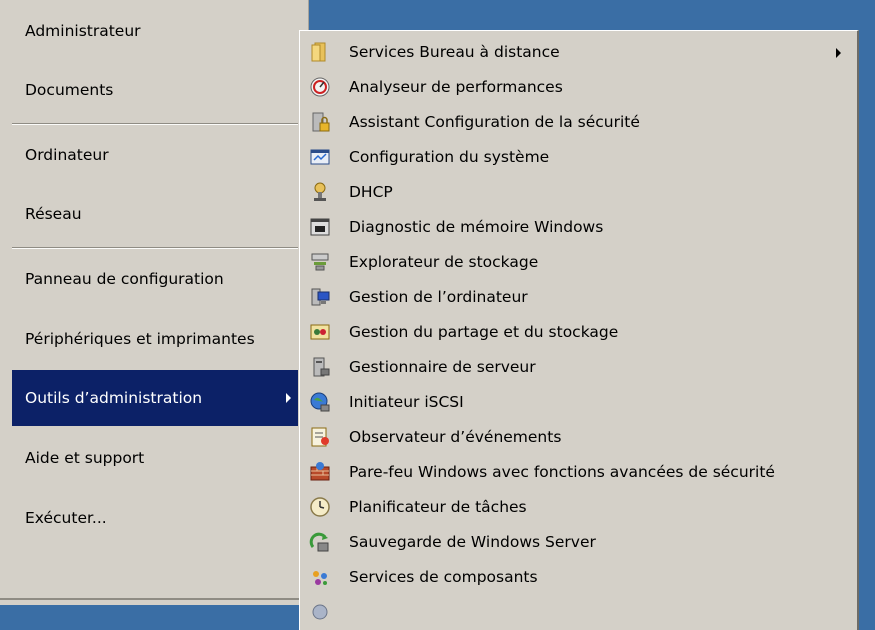 This screenshot has height=630, width=875. I want to click on menu-item-outils-administration: Outils d’administration, so click(155, 398).